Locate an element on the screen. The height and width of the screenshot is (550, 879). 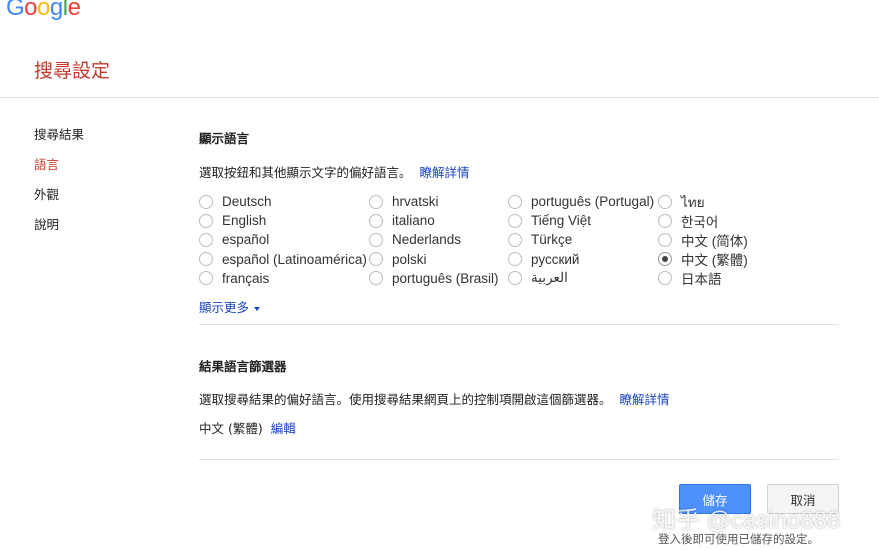
save-button: 儲存 is located at coordinates (715, 499).